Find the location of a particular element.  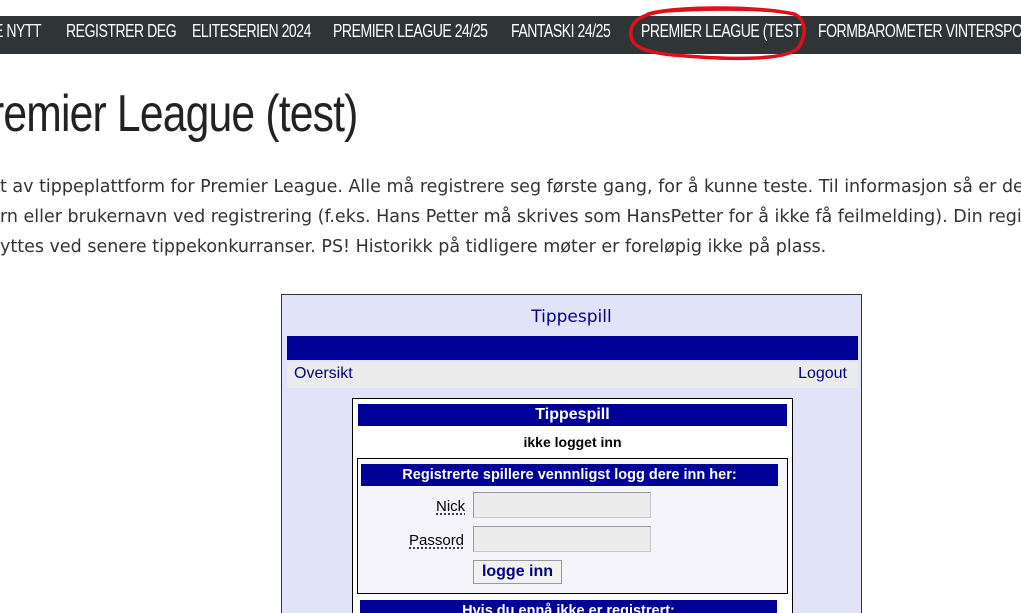

password-input is located at coordinates (562, 539).